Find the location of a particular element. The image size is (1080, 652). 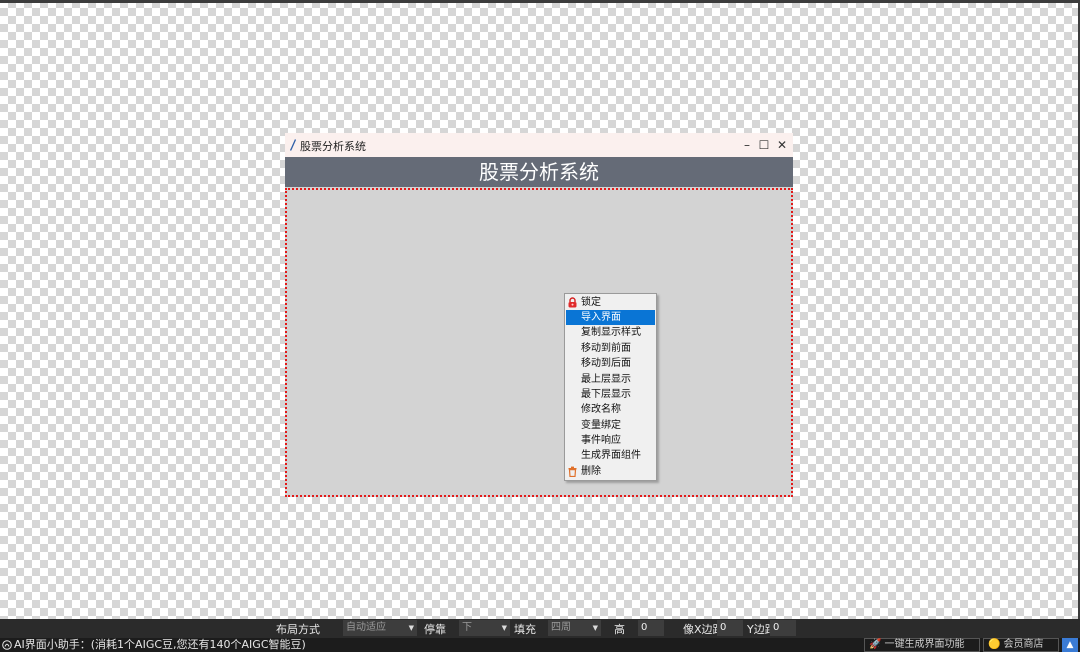

menu-item-label: 修改名称 is located at coordinates (601, 409).